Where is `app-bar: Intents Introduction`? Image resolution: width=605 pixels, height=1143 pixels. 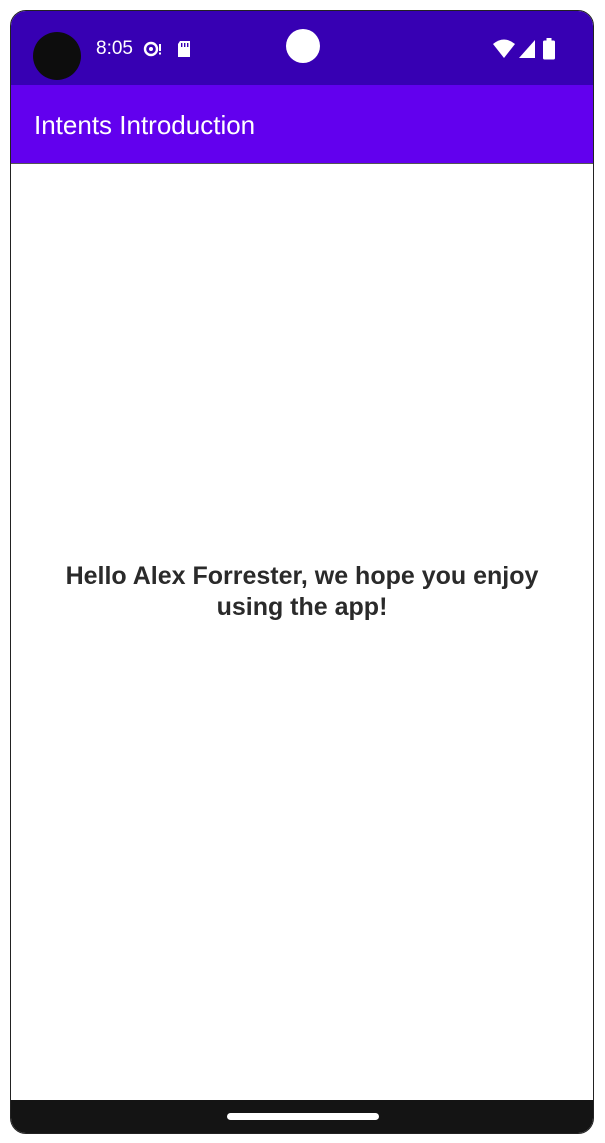
app-bar: Intents Introduction is located at coordinates (302, 124).